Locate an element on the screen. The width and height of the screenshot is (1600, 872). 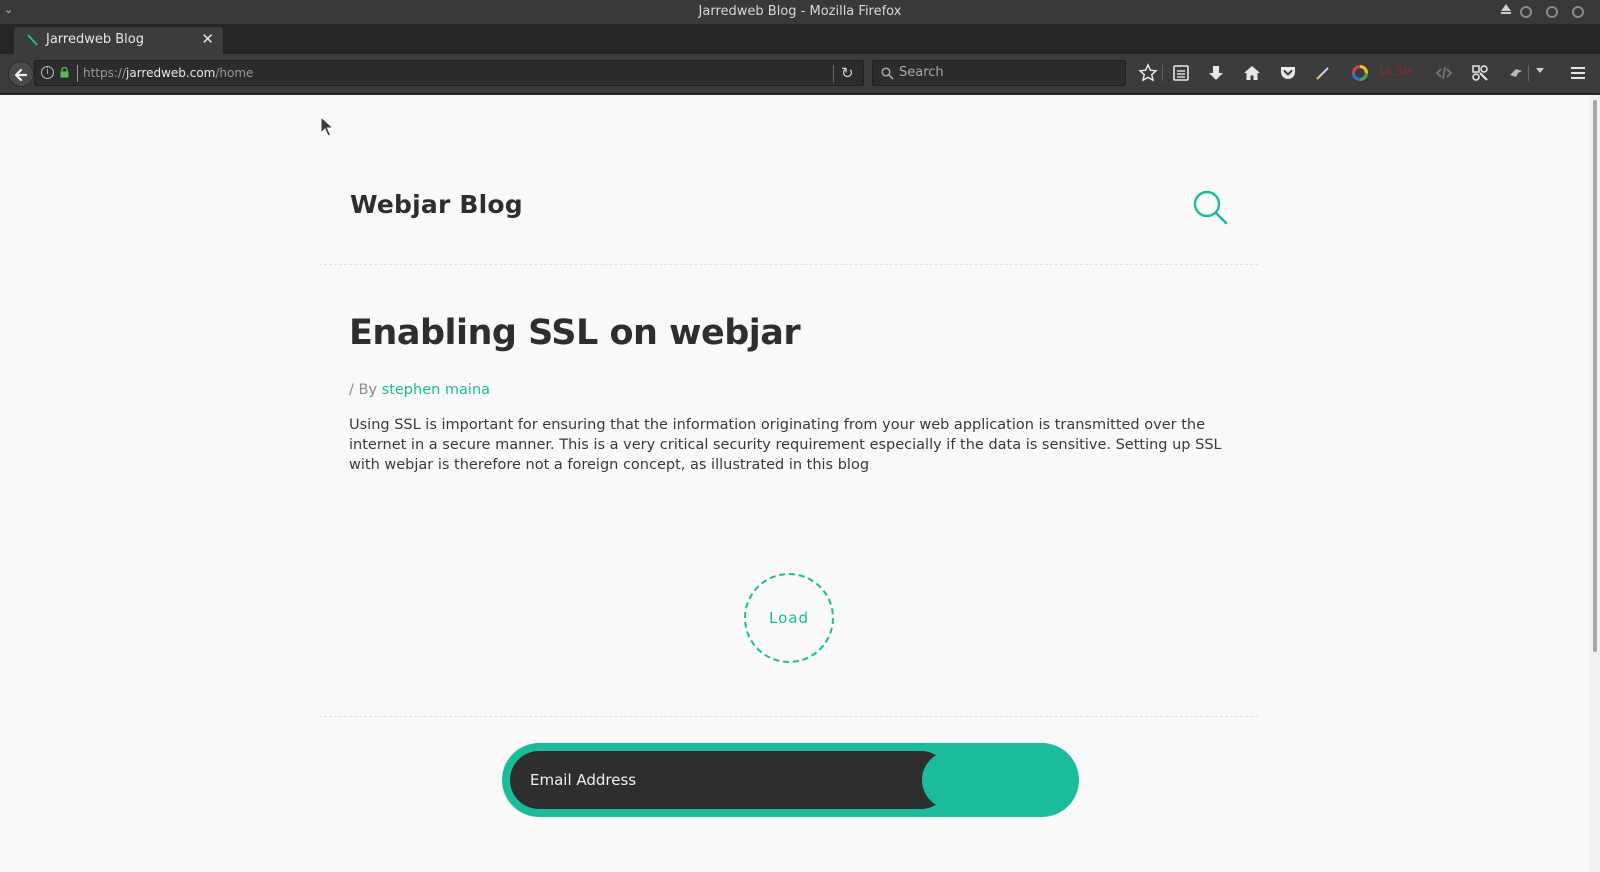
minimize-up-bar is located at coordinates (1506, 13).